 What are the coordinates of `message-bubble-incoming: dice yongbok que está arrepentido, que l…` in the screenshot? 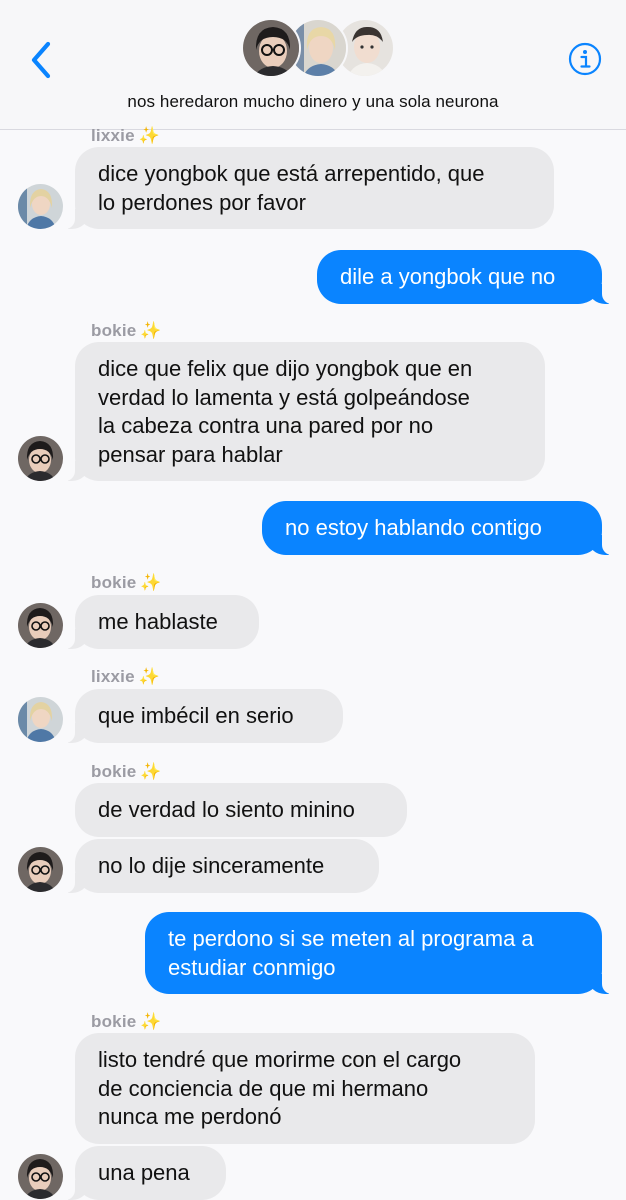 It's located at (307, 188).